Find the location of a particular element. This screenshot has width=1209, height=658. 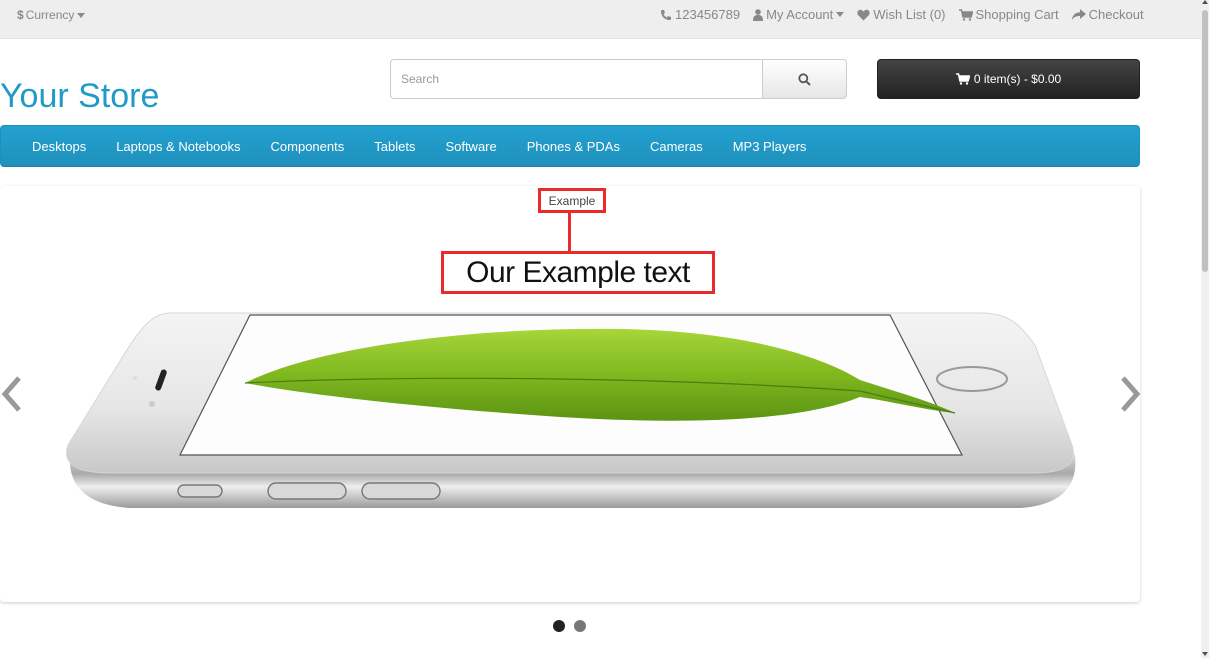

cart-button: 0 item(s) - $0.00 is located at coordinates (1008, 79).